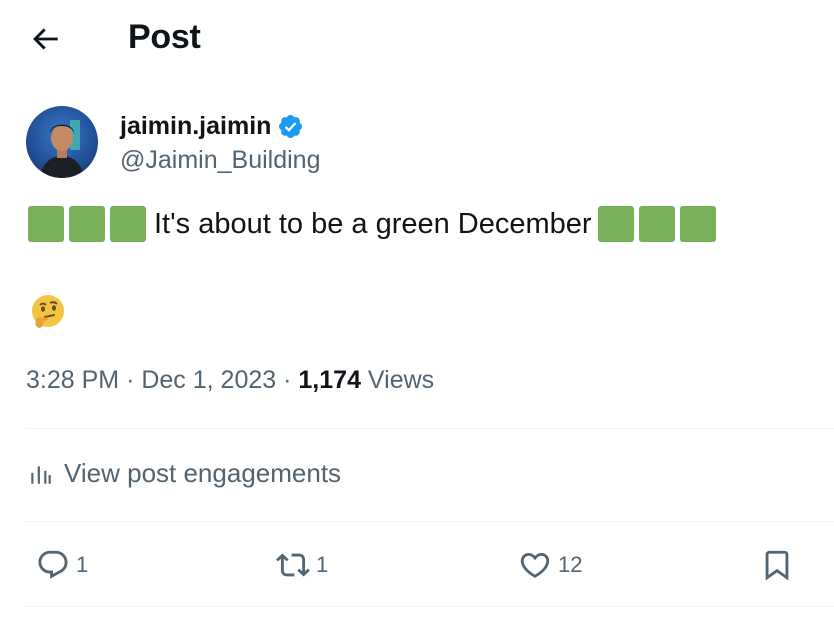  Describe the element at coordinates (41, 474) in the screenshot. I see `analytics-icon` at that location.